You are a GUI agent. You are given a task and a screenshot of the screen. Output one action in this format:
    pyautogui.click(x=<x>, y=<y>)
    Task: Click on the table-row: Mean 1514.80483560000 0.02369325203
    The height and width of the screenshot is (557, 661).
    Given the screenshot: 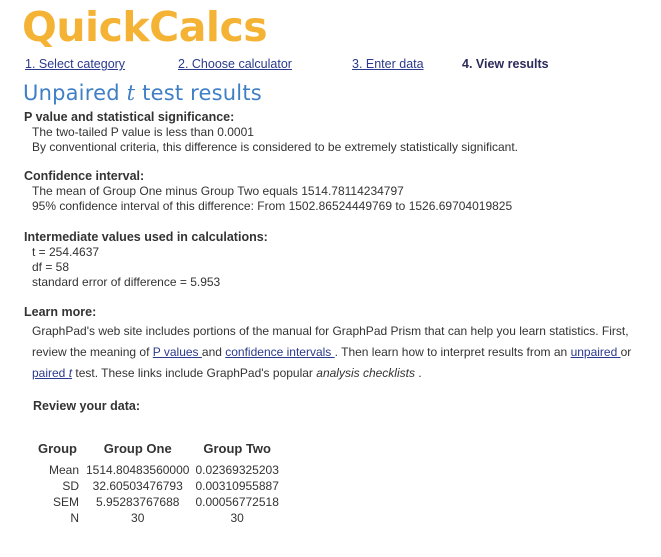 What is the action you would take?
    pyautogui.click(x=157, y=470)
    